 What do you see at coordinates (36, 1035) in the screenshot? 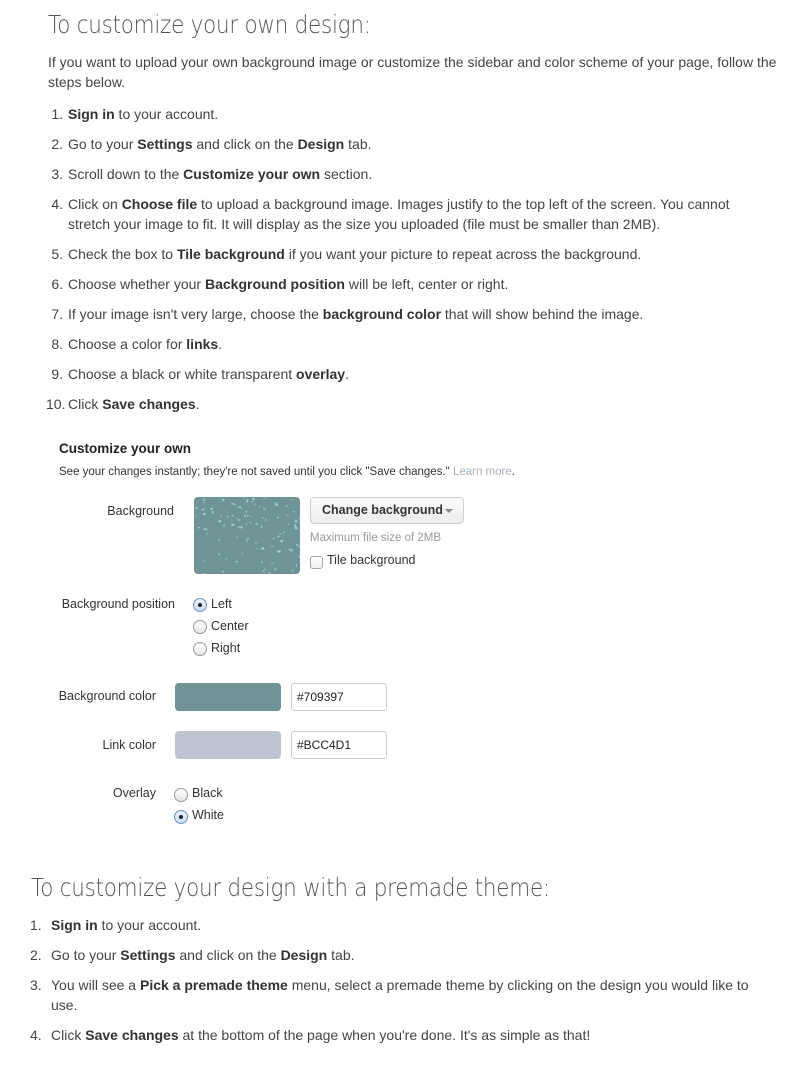
I see `step-number: 4.` at bounding box center [36, 1035].